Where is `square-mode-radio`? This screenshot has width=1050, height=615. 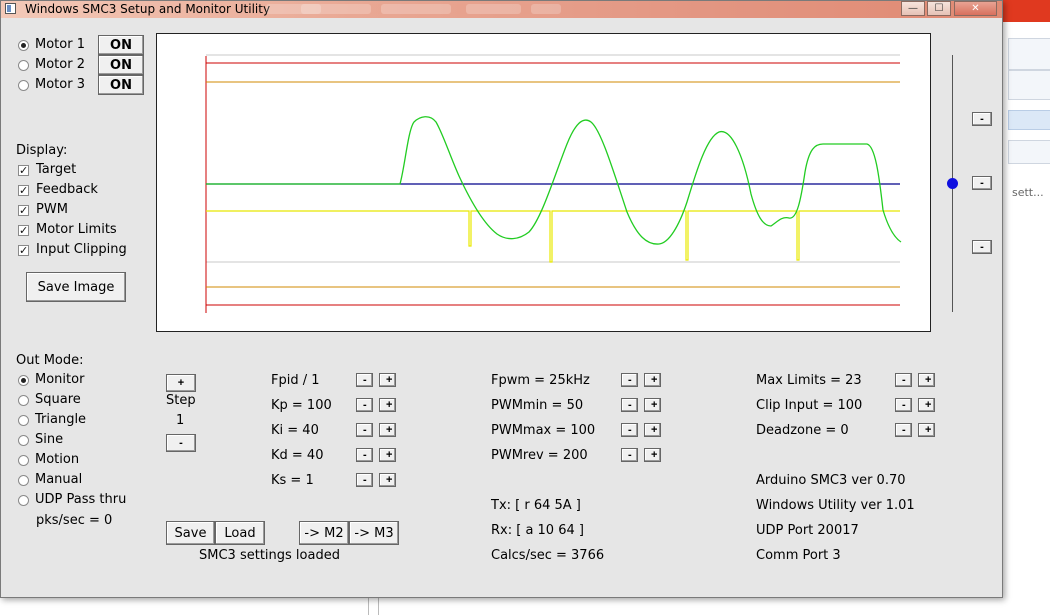
square-mode-radio is located at coordinates (23, 400).